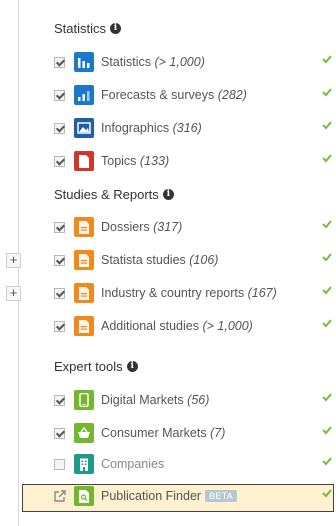 The image size is (336, 526). I want to click on beta-badge: BETA, so click(221, 496).